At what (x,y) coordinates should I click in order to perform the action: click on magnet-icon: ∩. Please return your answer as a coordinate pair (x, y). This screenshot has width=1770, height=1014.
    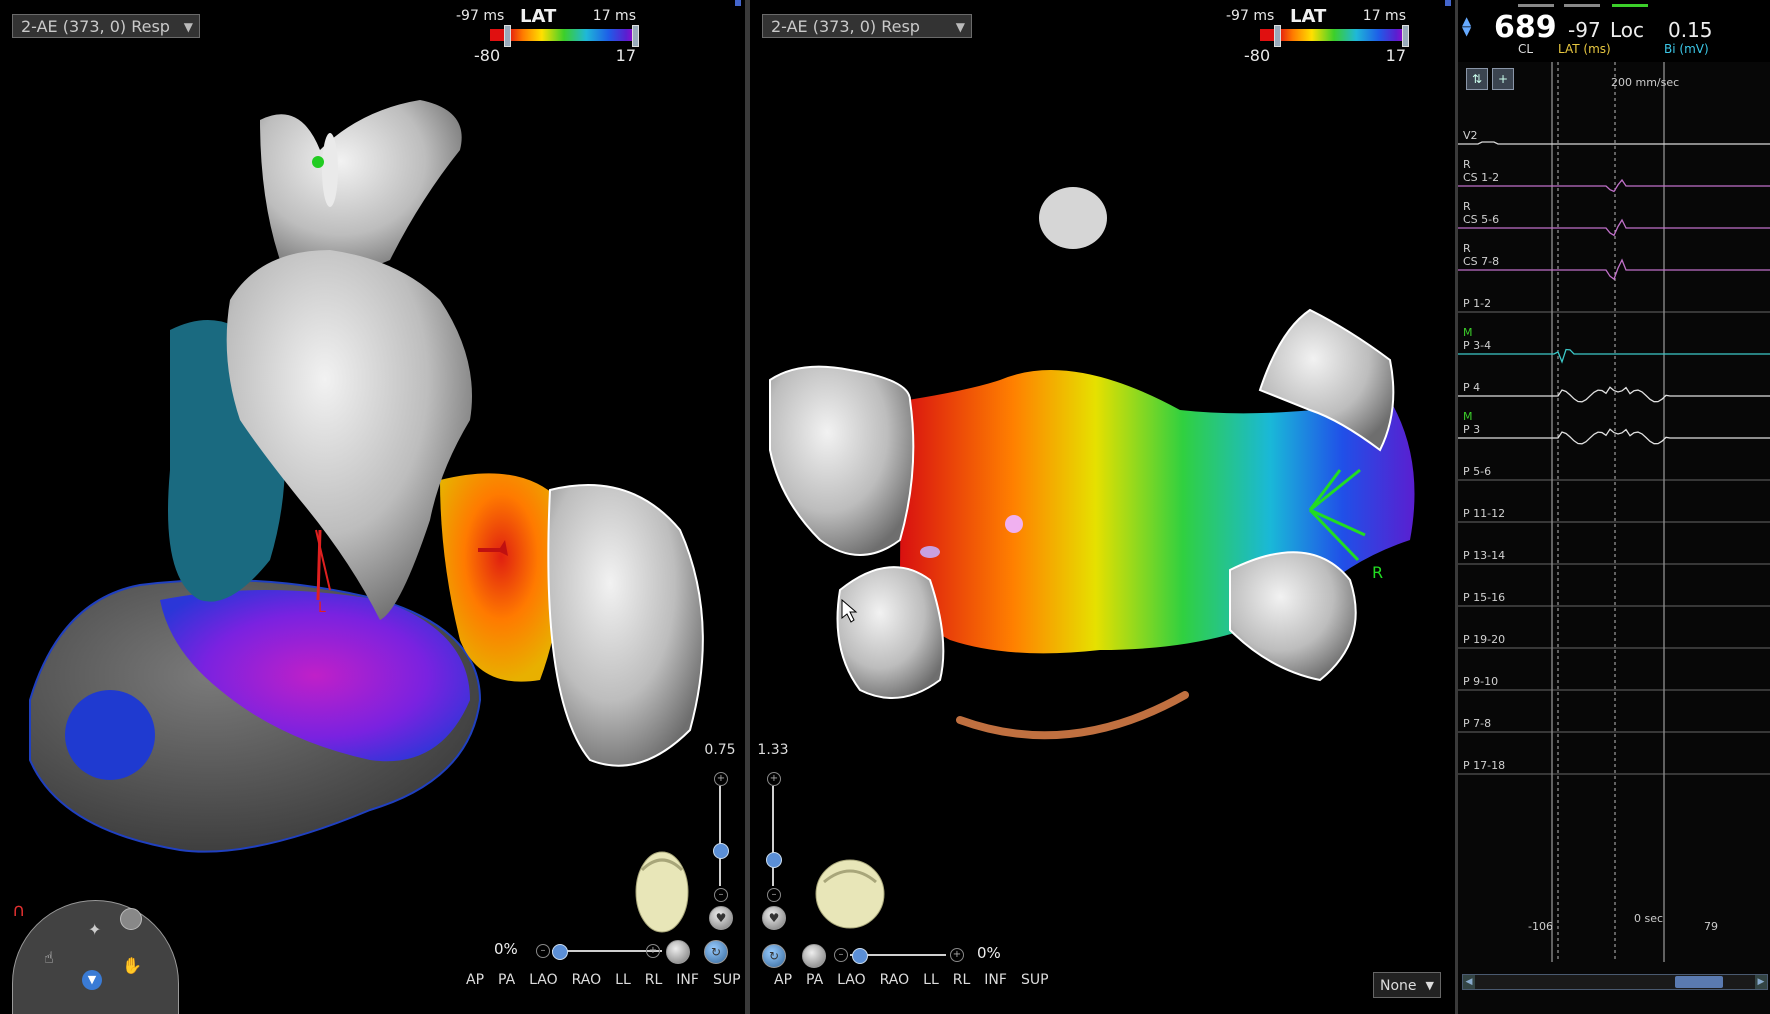
    Looking at the image, I should click on (18, 910).